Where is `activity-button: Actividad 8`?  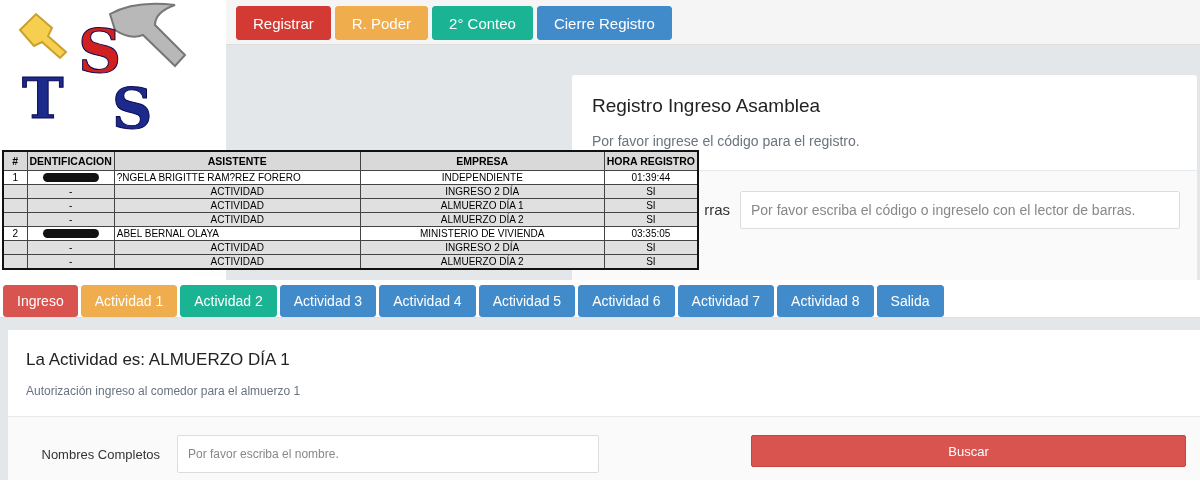 activity-button: Actividad 8 is located at coordinates (825, 301).